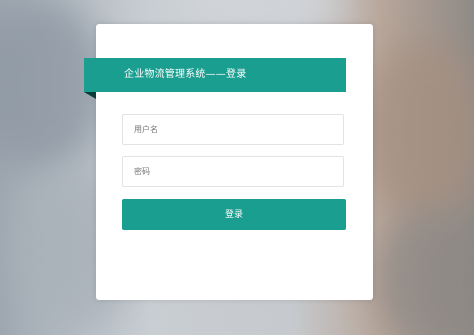  I want to click on login-title-banner: 企业物流管理系统——登录, so click(215, 75).